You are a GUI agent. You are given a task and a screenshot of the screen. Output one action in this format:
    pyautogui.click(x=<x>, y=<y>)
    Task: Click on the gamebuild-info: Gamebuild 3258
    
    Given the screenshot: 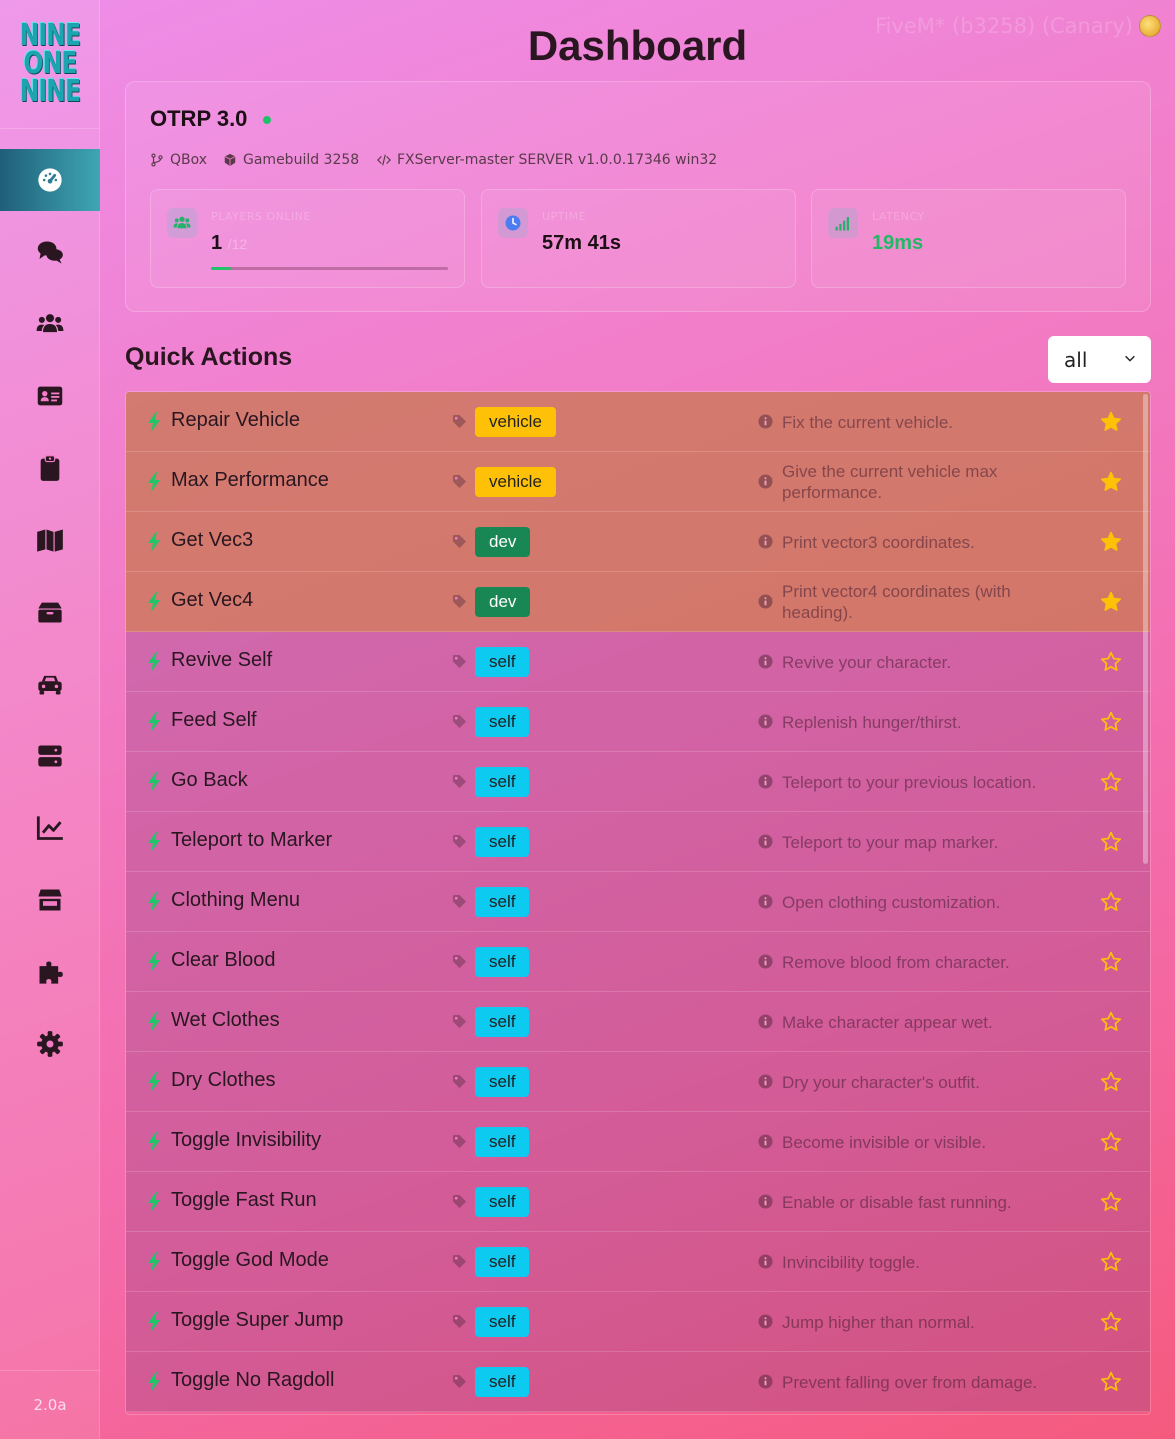 What is the action you would take?
    pyautogui.click(x=291, y=160)
    